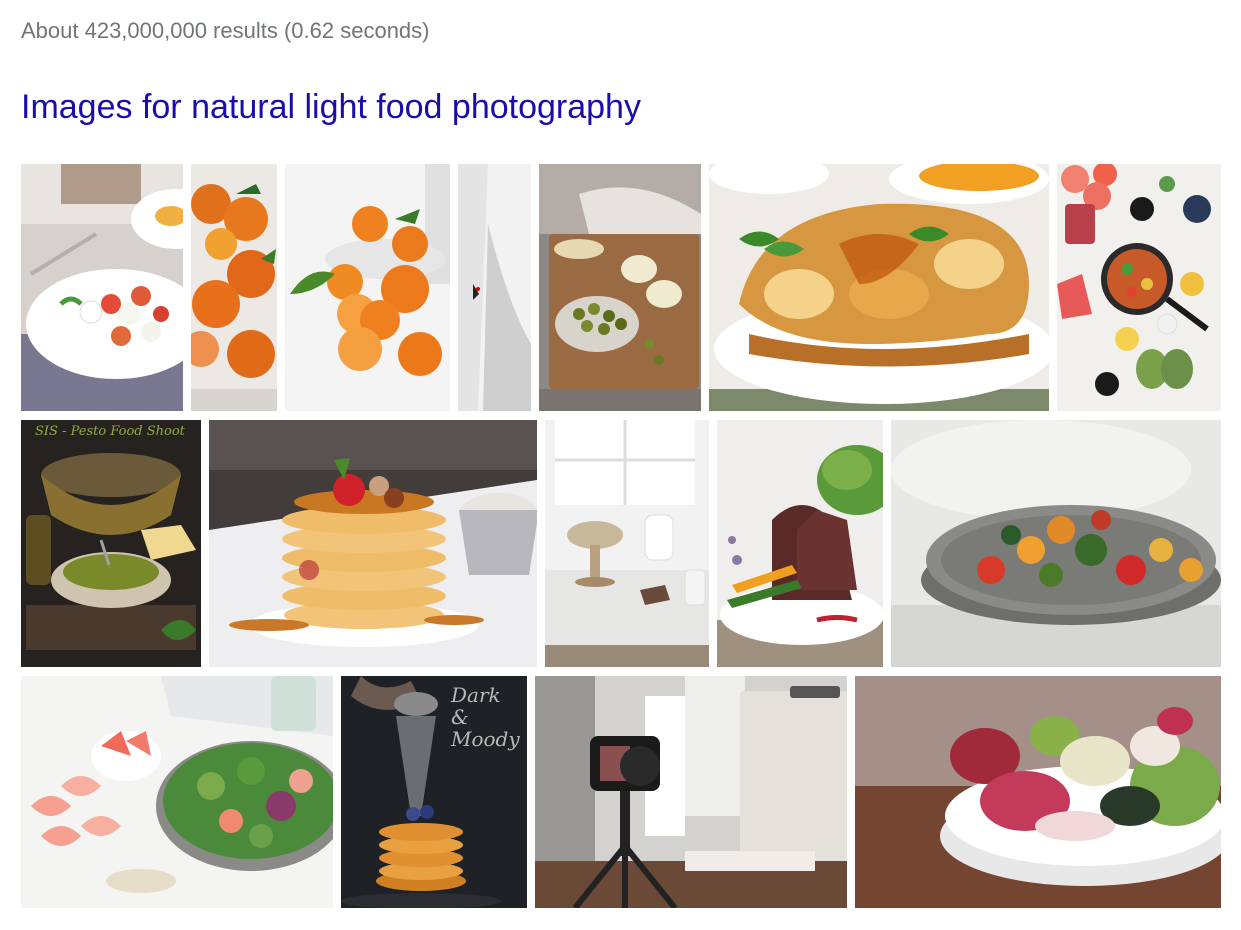 Image resolution: width=1241 pixels, height=930 pixels. I want to click on salad-bowl-wood-image, so click(1038, 792).